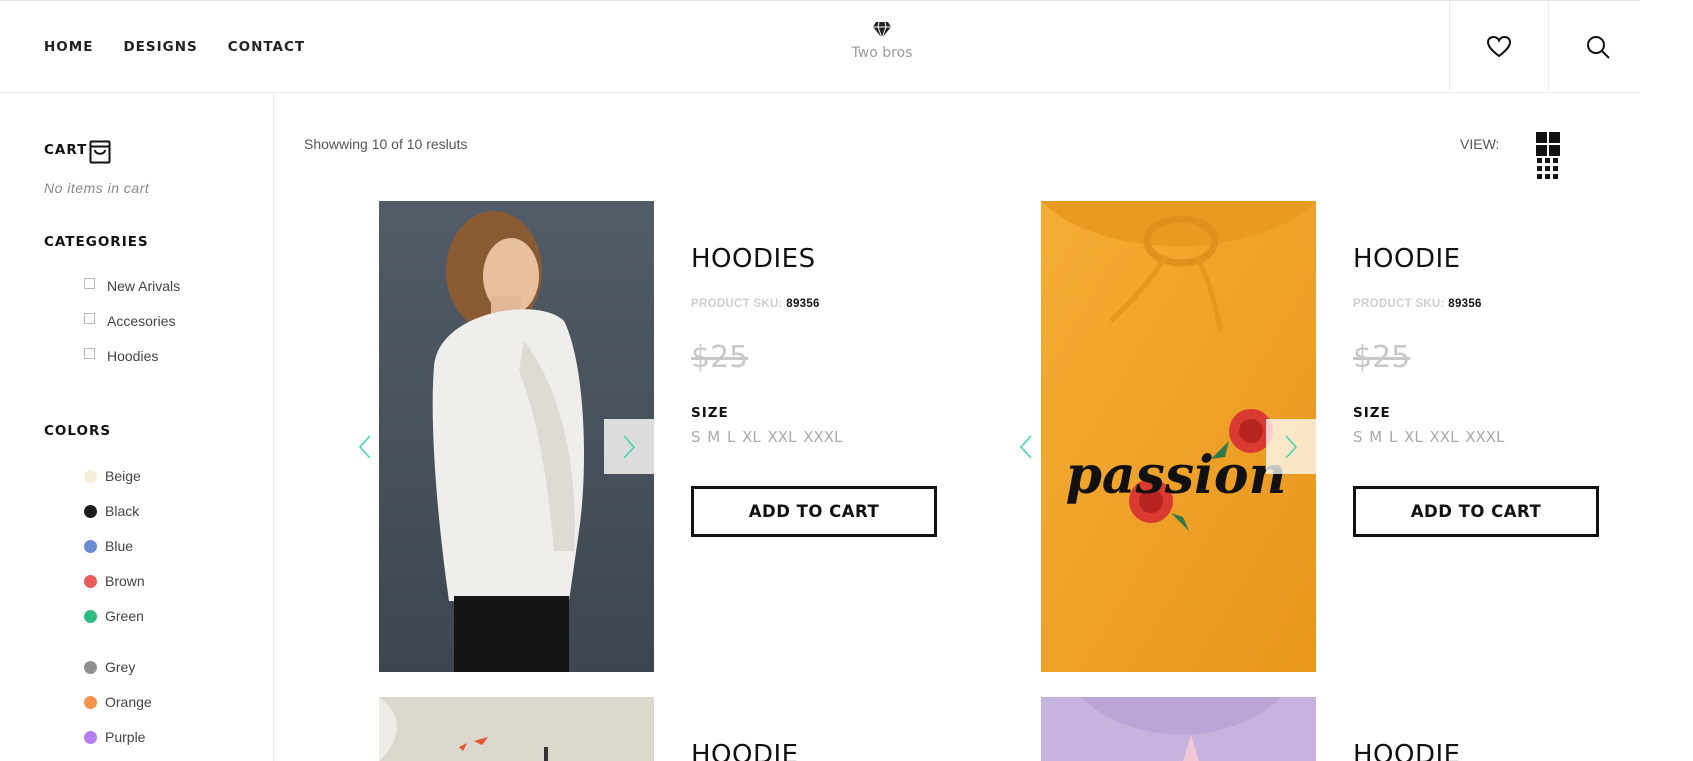 This screenshot has width=1693, height=761. Describe the element at coordinates (1176, 475) in the screenshot. I see `graphic-text: passion` at that location.